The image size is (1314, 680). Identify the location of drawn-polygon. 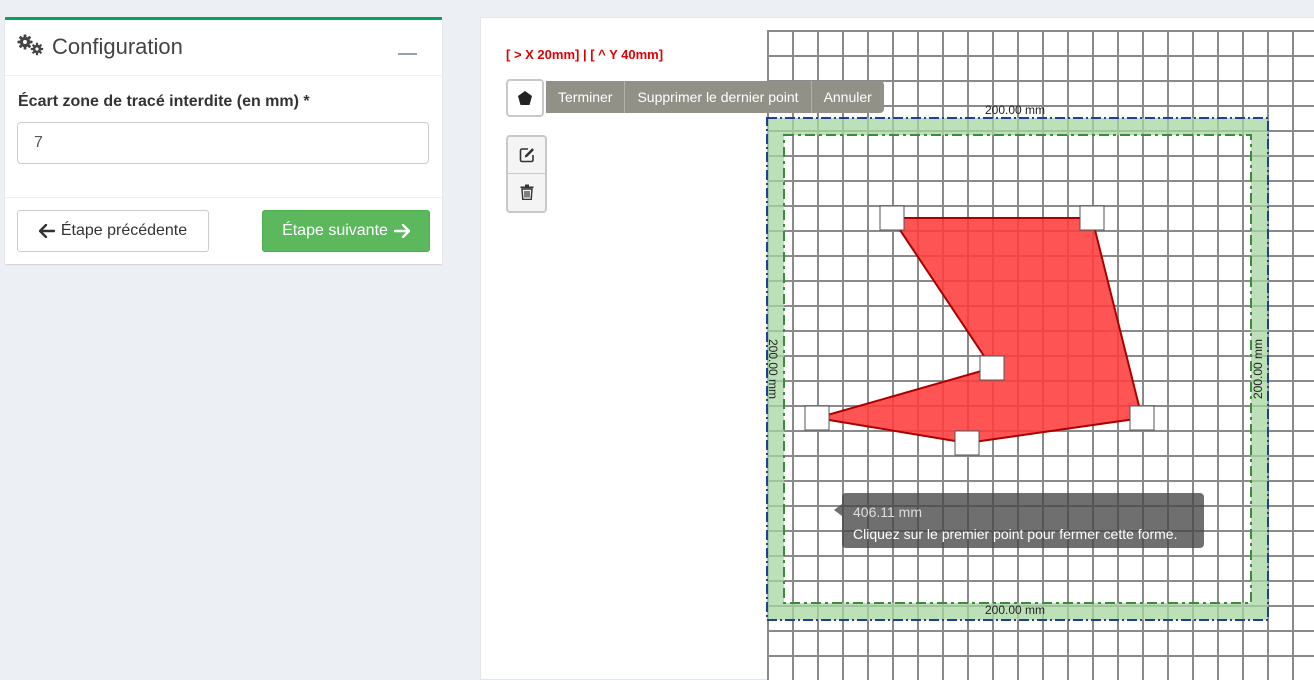
(980, 331).